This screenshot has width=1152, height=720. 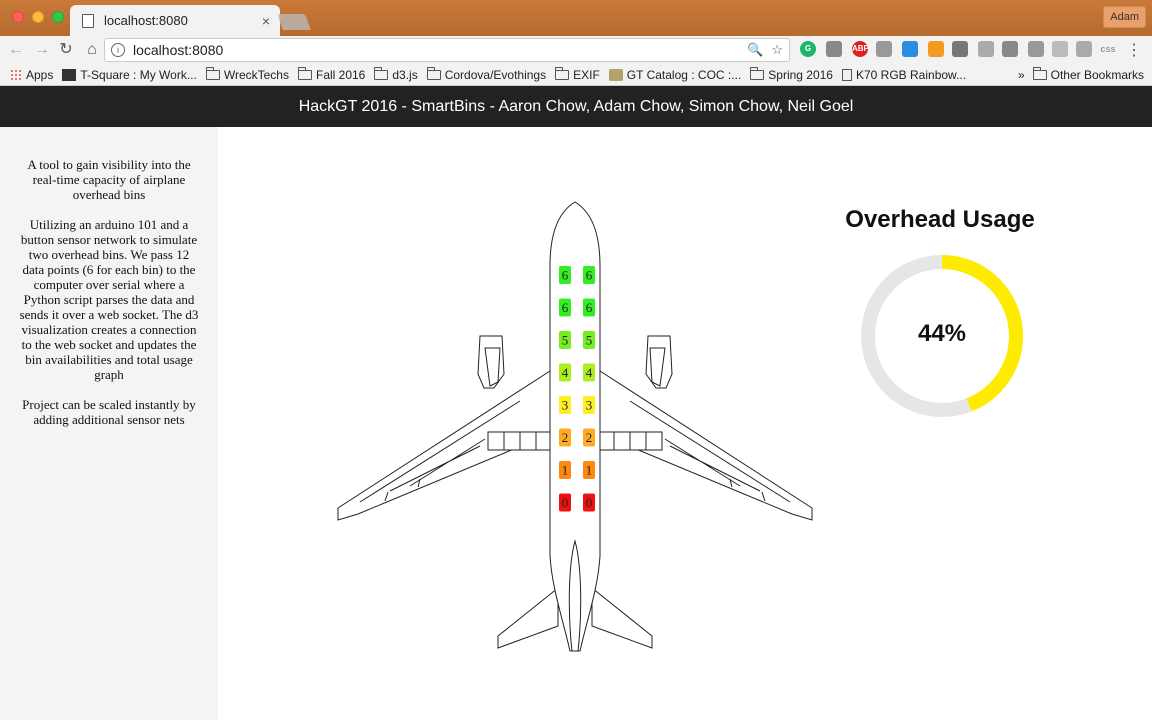 What do you see at coordinates (396, 74) in the screenshot?
I see `bookmark-d3js: d3.js` at bounding box center [396, 74].